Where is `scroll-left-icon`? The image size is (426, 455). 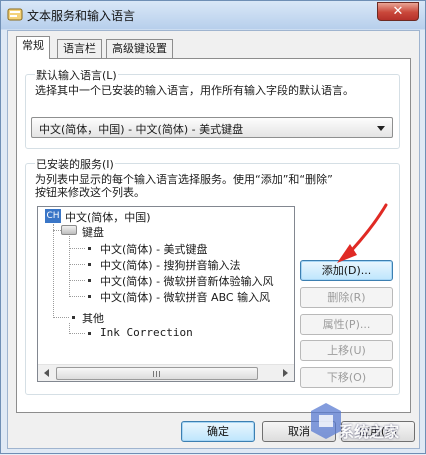
scroll-left-icon is located at coordinates (46, 373).